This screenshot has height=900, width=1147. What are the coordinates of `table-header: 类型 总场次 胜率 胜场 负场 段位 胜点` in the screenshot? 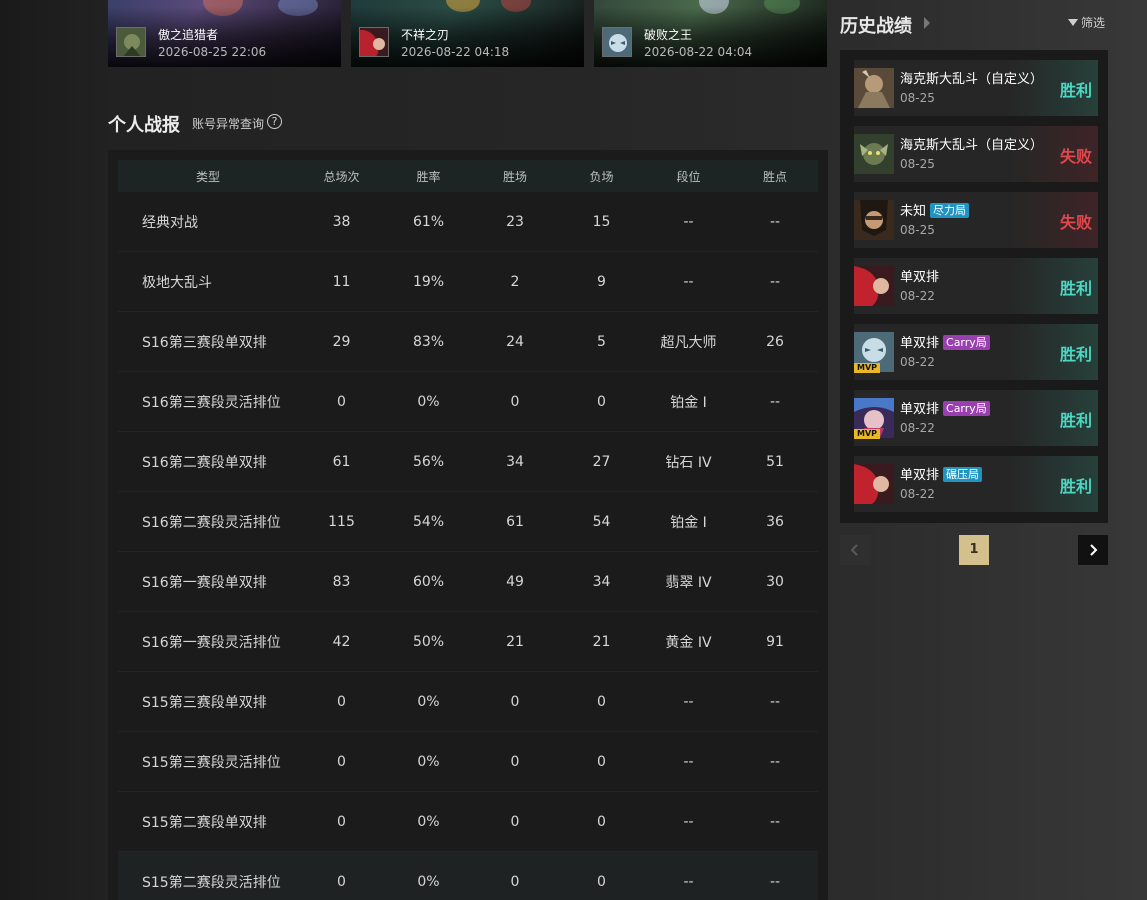 It's located at (468, 176).